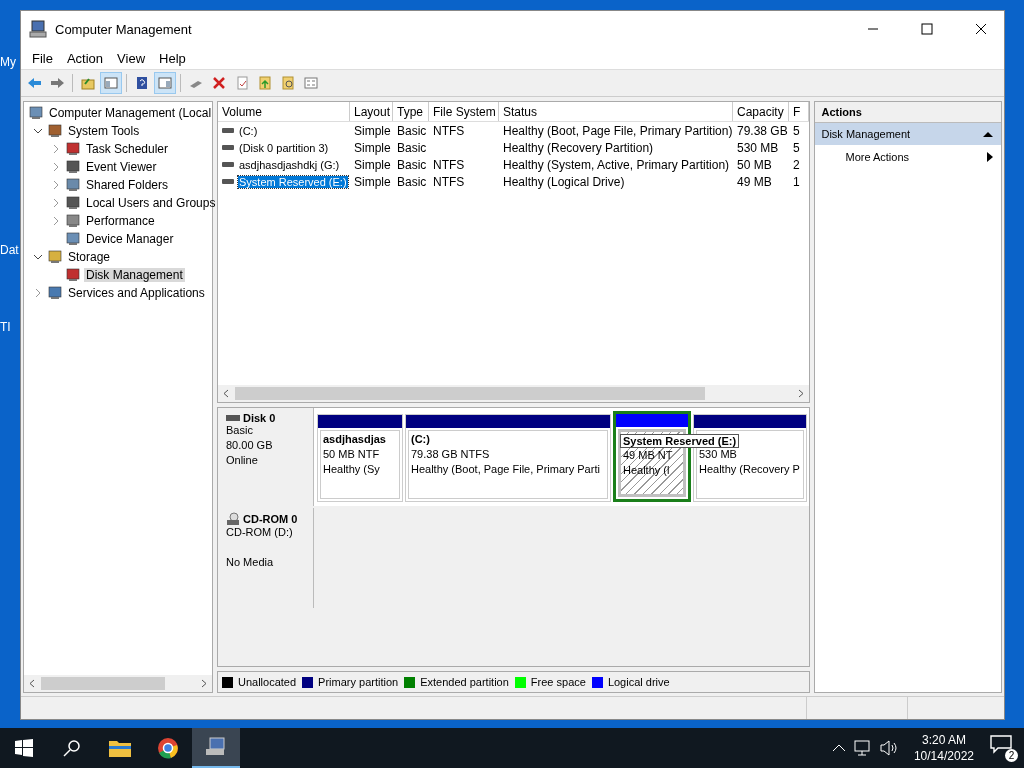 This screenshot has width=1024, height=768. Describe the element at coordinates (270, 519) in the screenshot. I see `disk-name: CD-ROM 0` at that location.